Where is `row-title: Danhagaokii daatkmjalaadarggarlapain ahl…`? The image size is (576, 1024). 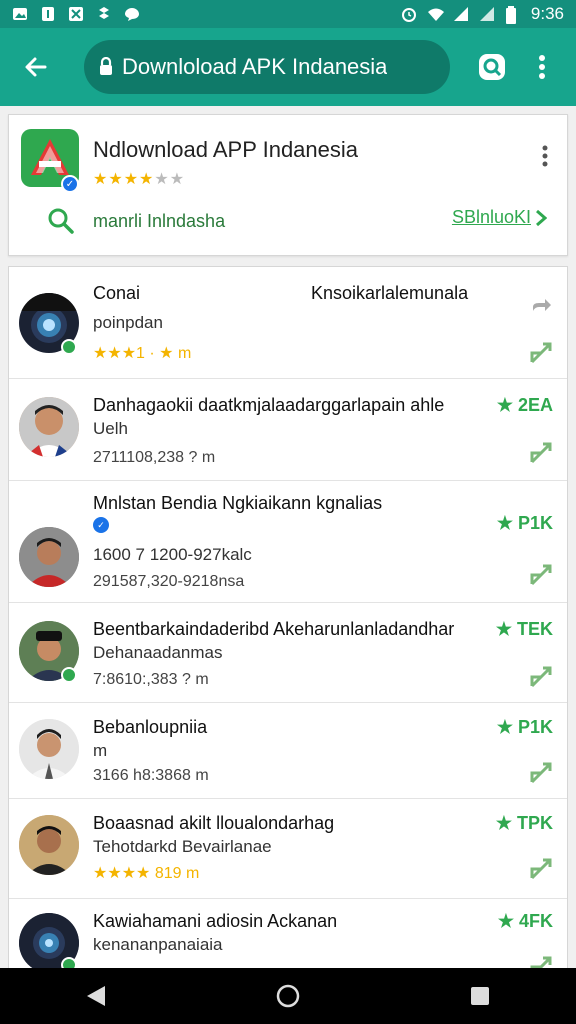
row-title: Danhagaokii daatkmjalaadarggarlapain ahl… is located at coordinates (269, 405).